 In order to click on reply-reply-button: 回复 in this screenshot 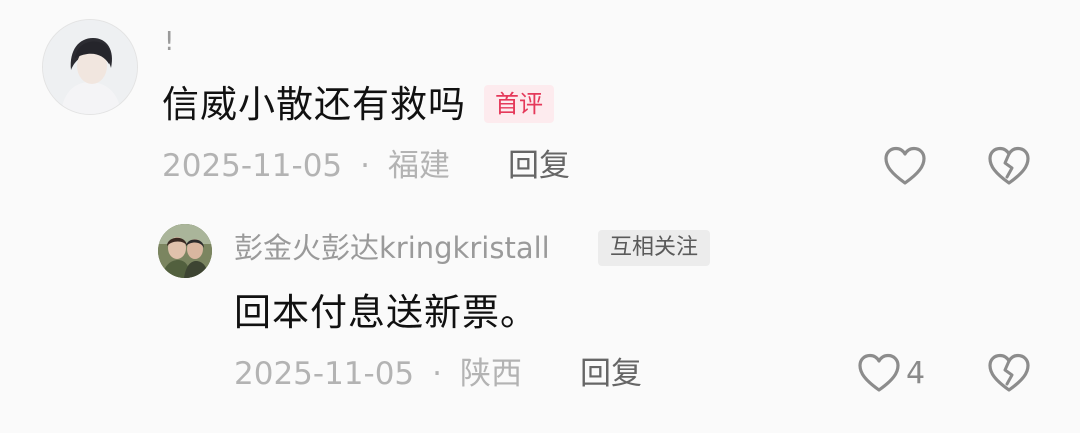, I will do `click(611, 374)`.